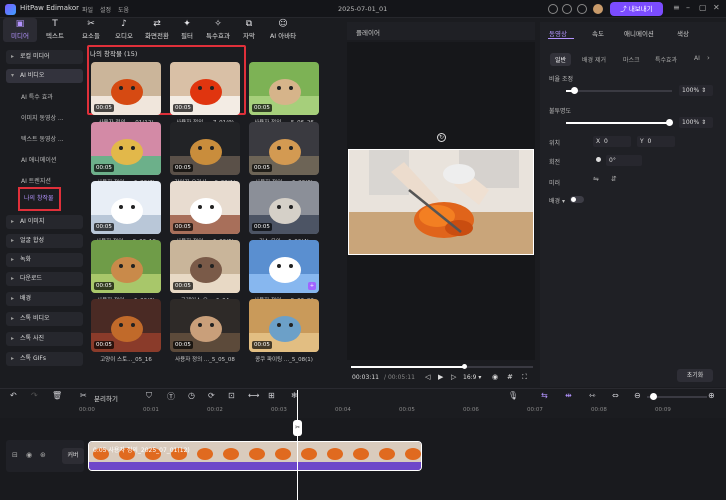 The height and width of the screenshot is (500, 726). Describe the element at coordinates (171, 396) in the screenshot. I see `text-box-icon: Ⓣ` at that location.